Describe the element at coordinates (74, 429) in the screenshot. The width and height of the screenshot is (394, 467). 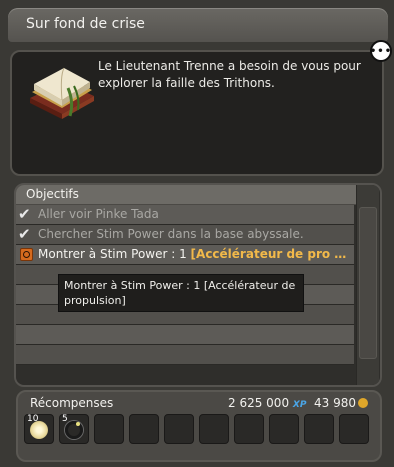
I see `reward-slot: 5` at that location.